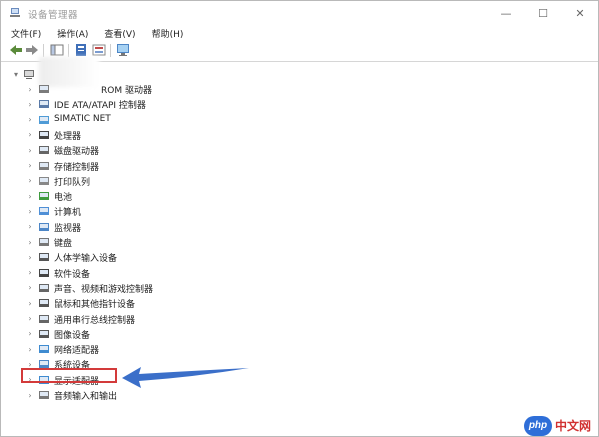 Image resolution: width=599 pixels, height=437 pixels. What do you see at coordinates (573, 426) in the screenshot?
I see `watermark-text: 中文网` at bounding box center [573, 426].